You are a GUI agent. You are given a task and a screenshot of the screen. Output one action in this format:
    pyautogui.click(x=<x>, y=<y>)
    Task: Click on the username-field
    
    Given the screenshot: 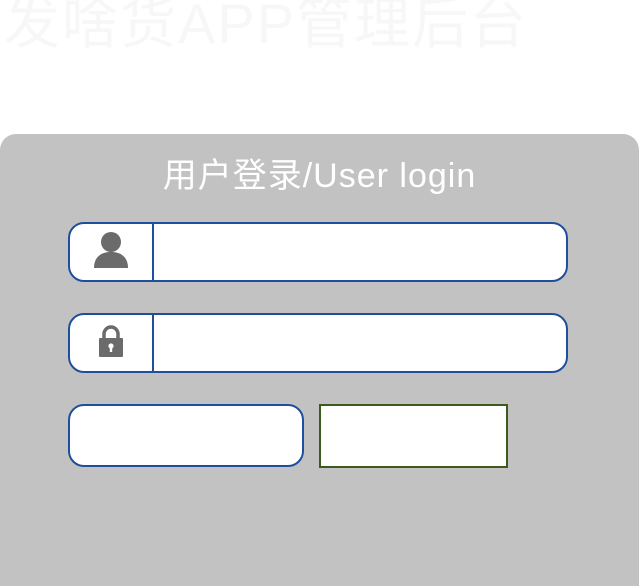 What is the action you would take?
    pyautogui.click(x=318, y=252)
    